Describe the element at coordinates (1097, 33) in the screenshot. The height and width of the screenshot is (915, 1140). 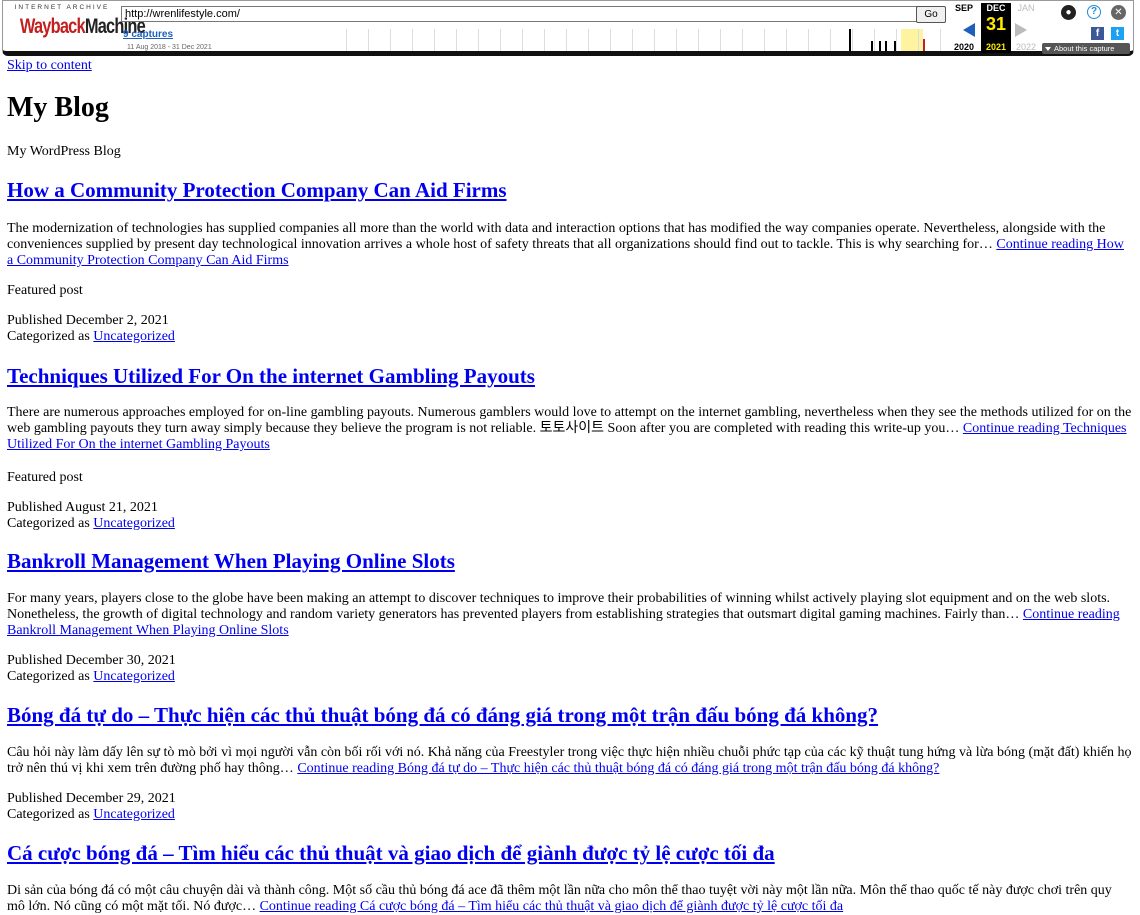
I see `facebook-icon: f` at that location.